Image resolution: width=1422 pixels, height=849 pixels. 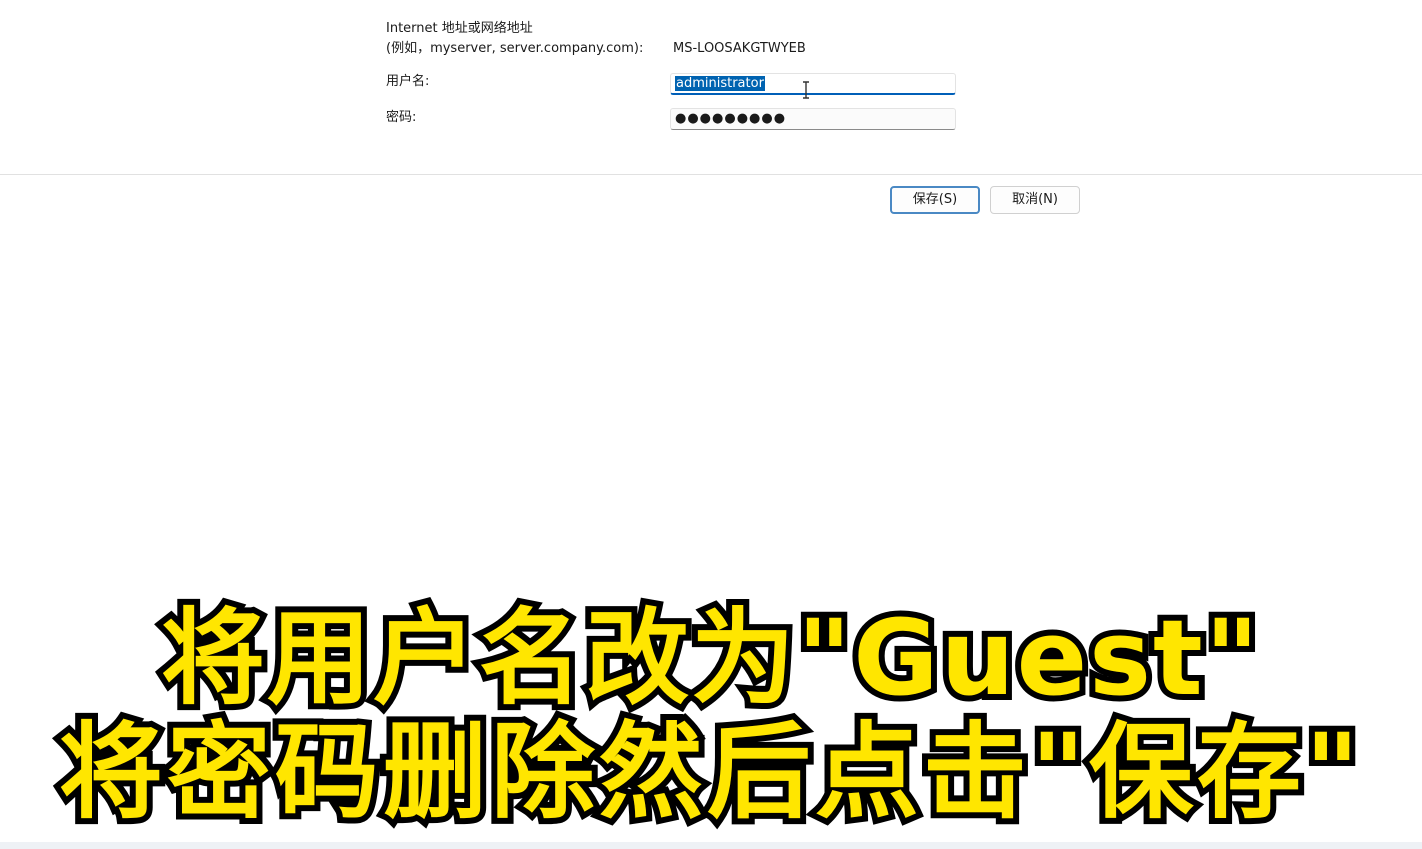 What do you see at coordinates (711, 845) in the screenshot?
I see `bottom-edge` at bounding box center [711, 845].